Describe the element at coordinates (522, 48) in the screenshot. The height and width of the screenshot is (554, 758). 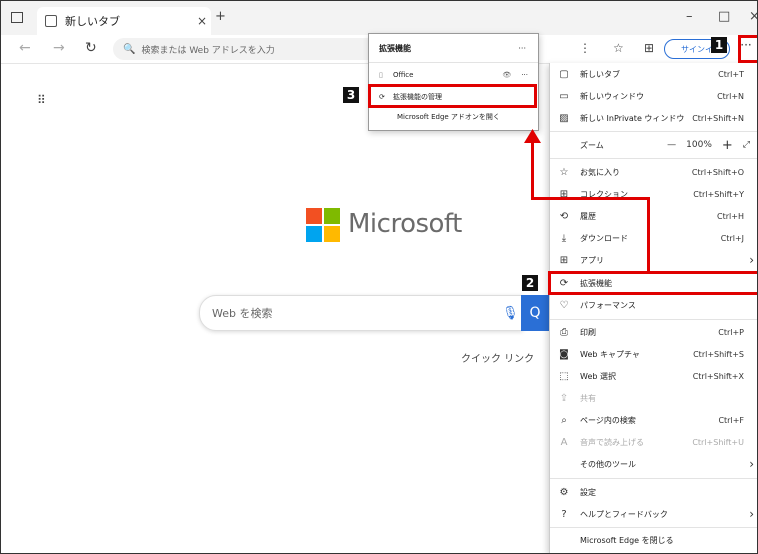
I see `extensions-more-button: ···` at that location.